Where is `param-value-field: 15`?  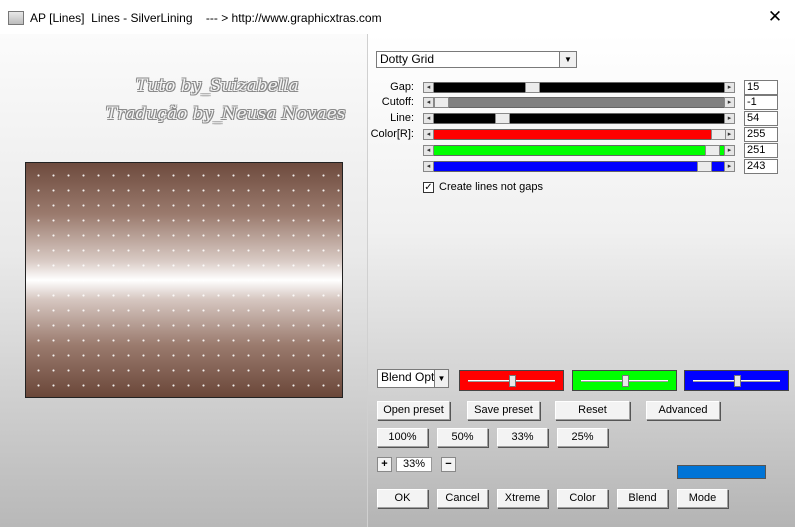
param-value-field: 15 is located at coordinates (761, 87).